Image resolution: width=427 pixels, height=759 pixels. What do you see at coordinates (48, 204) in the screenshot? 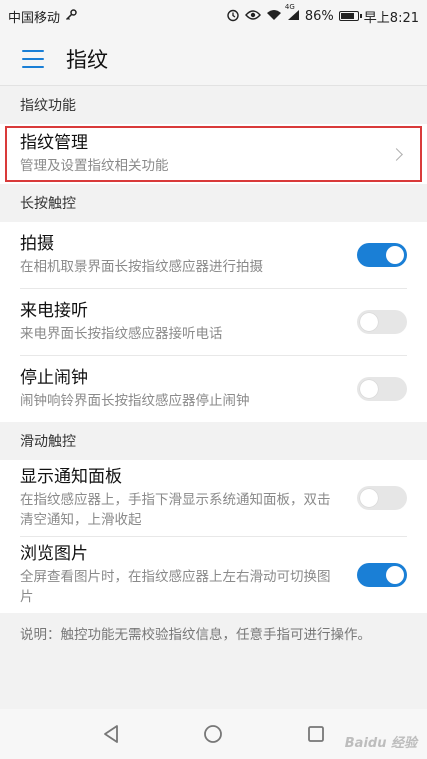
I see `section-header-long-press: 长按触控` at bounding box center [48, 204].